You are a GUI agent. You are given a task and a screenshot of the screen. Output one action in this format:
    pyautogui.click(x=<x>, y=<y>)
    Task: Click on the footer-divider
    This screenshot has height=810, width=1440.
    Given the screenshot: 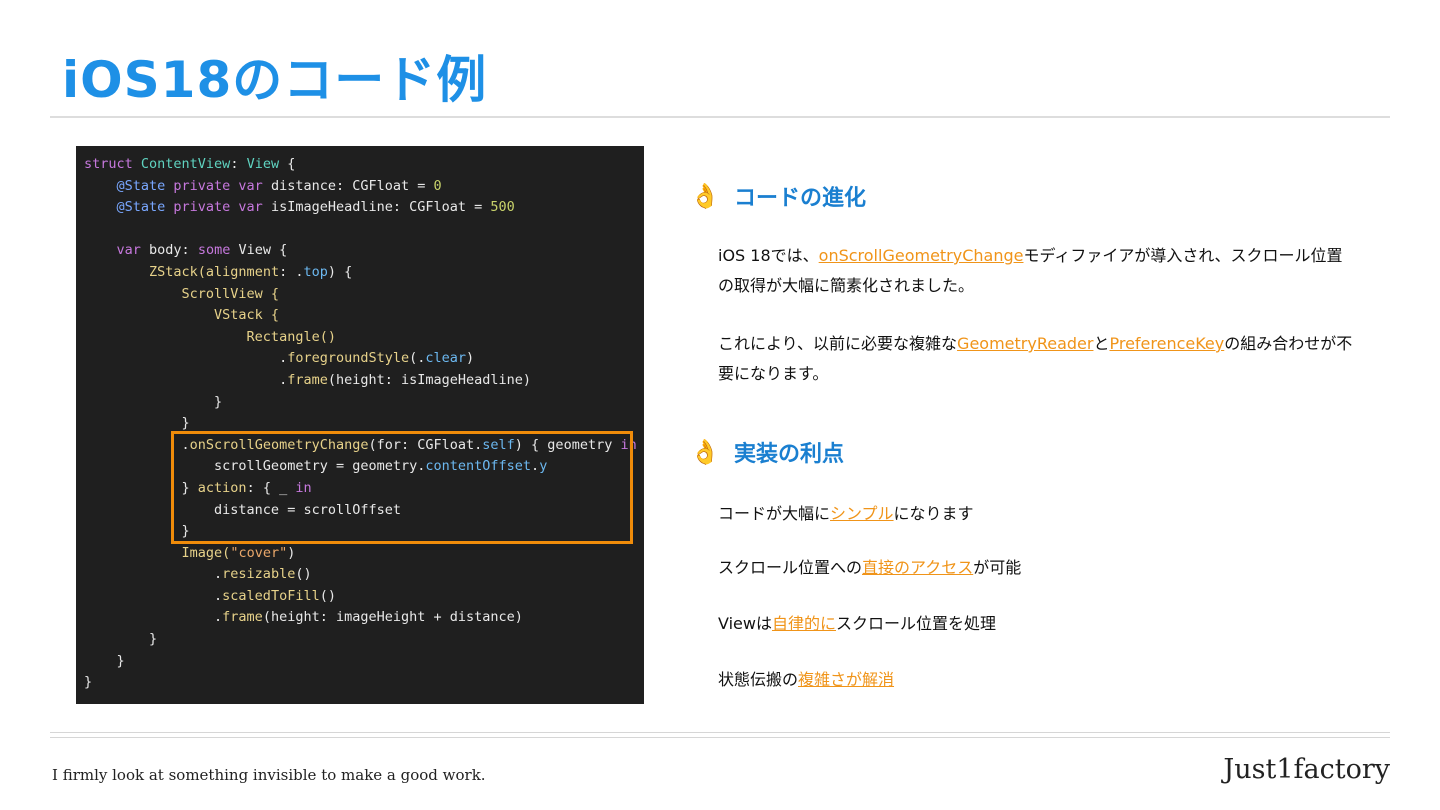 What is the action you would take?
    pyautogui.click(x=720, y=732)
    